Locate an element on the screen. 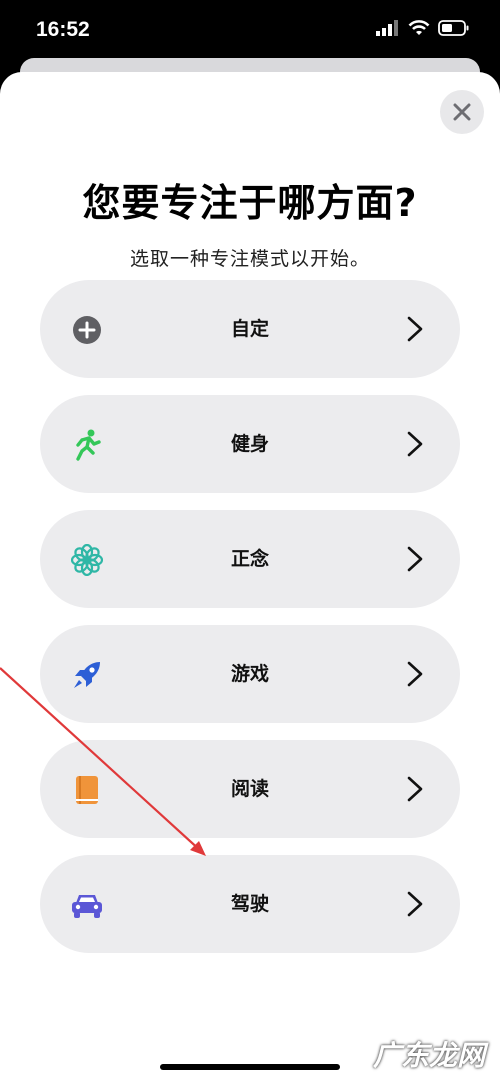 Image resolution: width=500 pixels, height=1084 pixels. status-bar: 16:52 is located at coordinates (250, 30).